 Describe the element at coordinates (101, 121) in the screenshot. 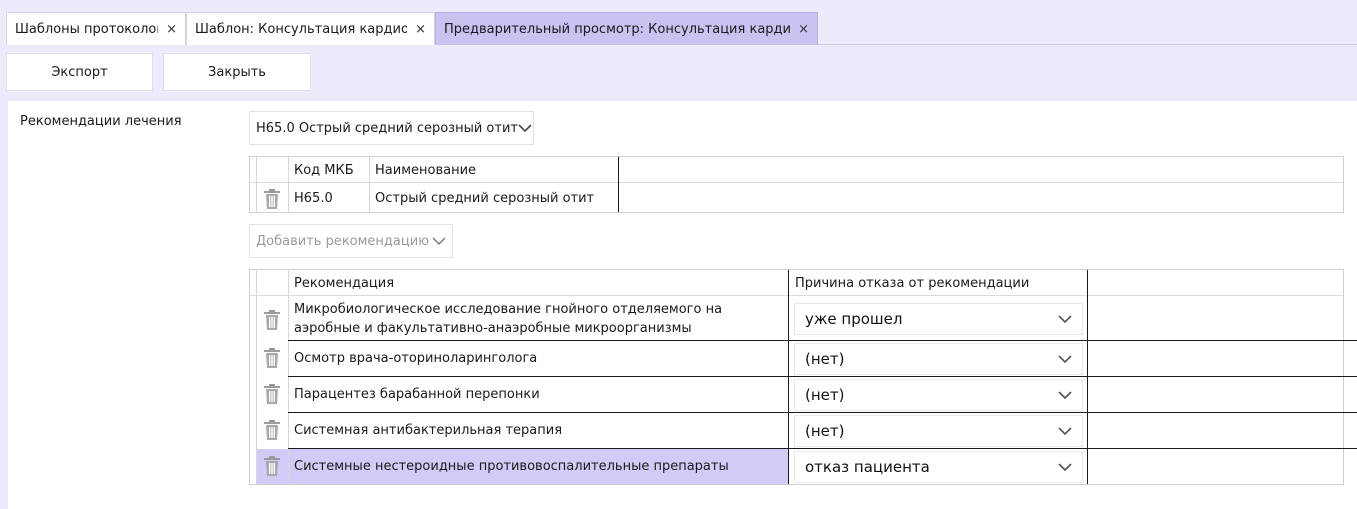

I see `section-label: Рекомендации лечения` at that location.